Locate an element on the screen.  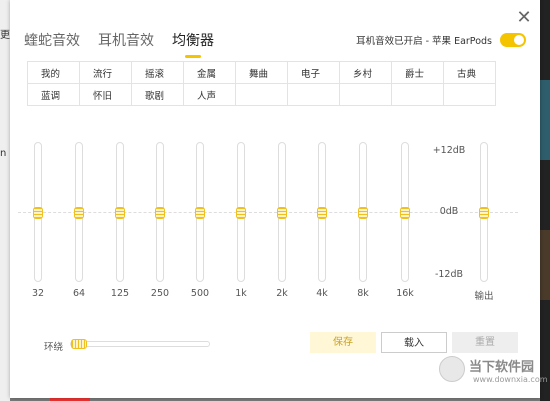
earphone-status: 耳机音效已开启 - 苹果 EarPods is located at coordinates (441, 40).